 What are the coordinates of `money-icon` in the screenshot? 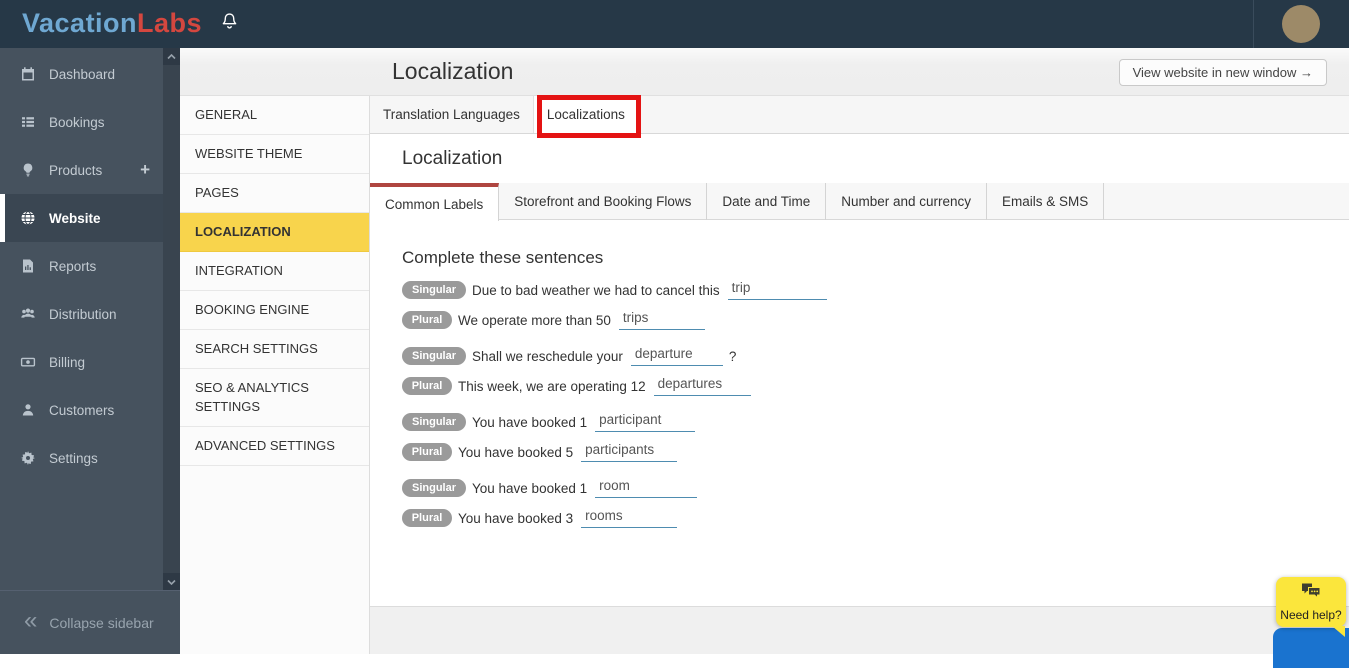 It's located at (28, 362).